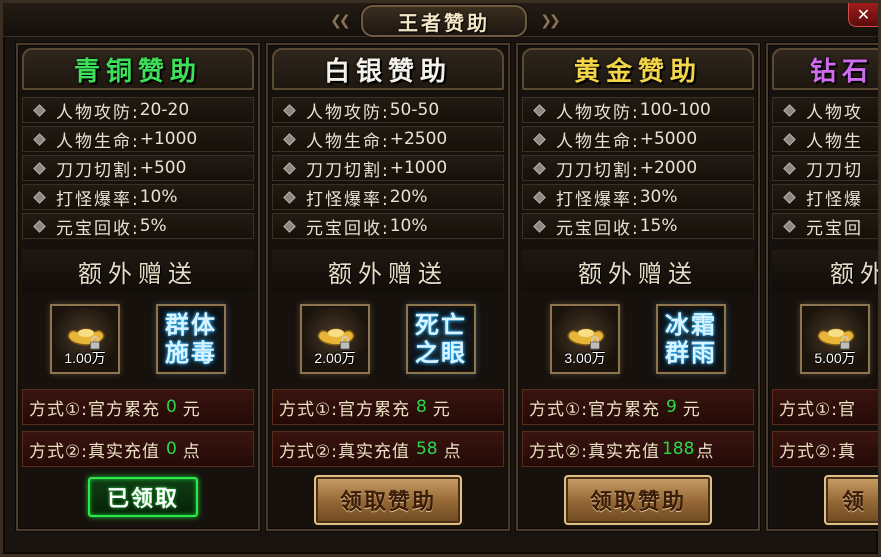 Image resolution: width=881 pixels, height=557 pixels. I want to click on method-official-recharge: 方式①:官方累充 0 元, so click(138, 407).